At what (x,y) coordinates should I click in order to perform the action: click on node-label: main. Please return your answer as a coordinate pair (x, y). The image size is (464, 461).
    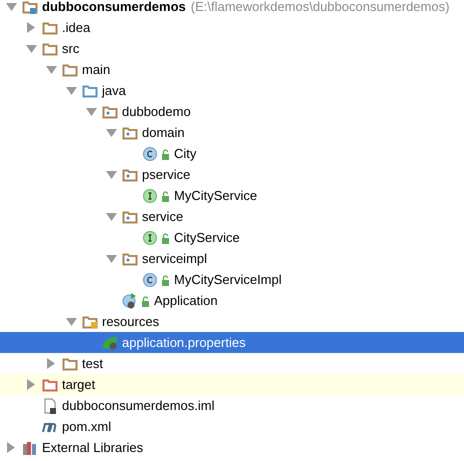
    Looking at the image, I should click on (96, 69).